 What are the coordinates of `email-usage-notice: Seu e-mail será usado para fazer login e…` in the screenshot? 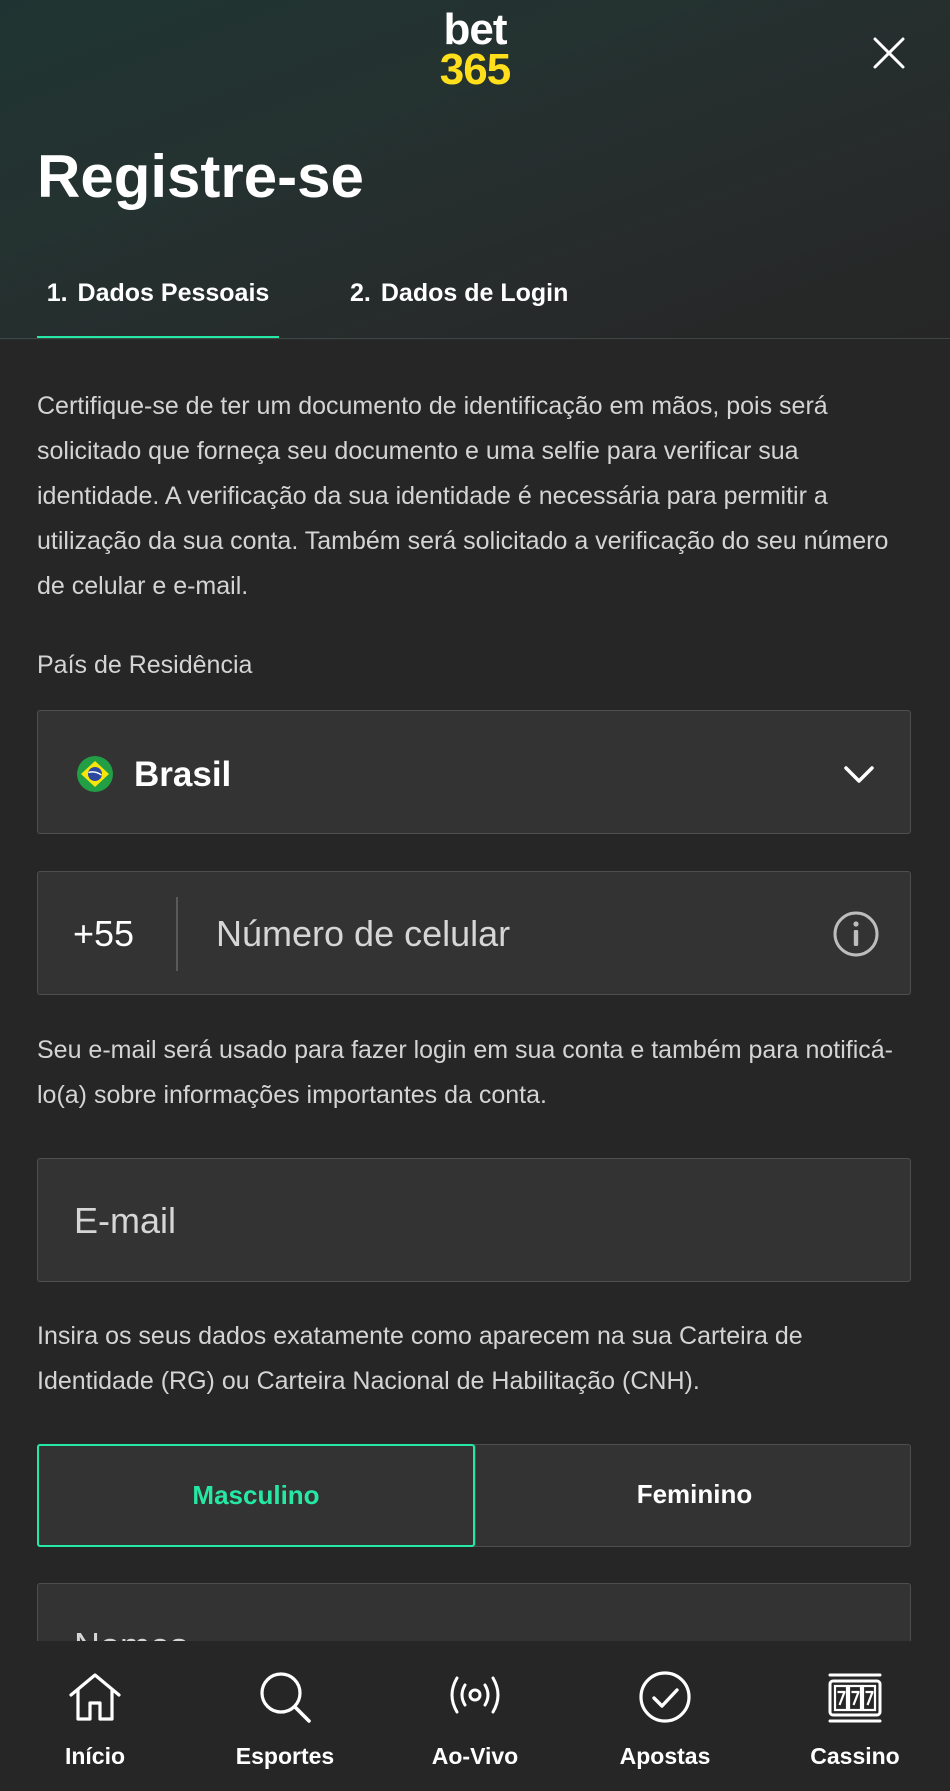 It's located at (465, 1072).